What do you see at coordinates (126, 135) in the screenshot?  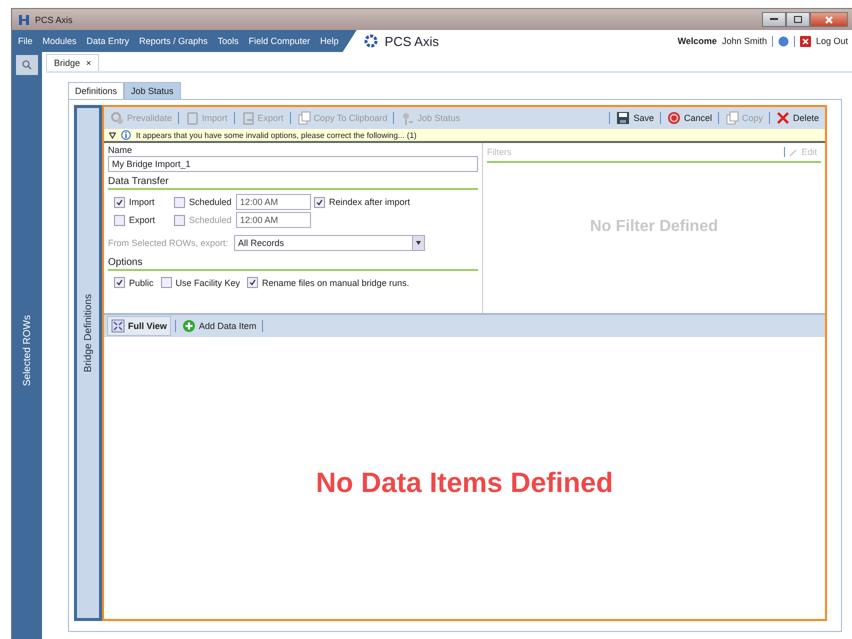 I see `info-icon` at bounding box center [126, 135].